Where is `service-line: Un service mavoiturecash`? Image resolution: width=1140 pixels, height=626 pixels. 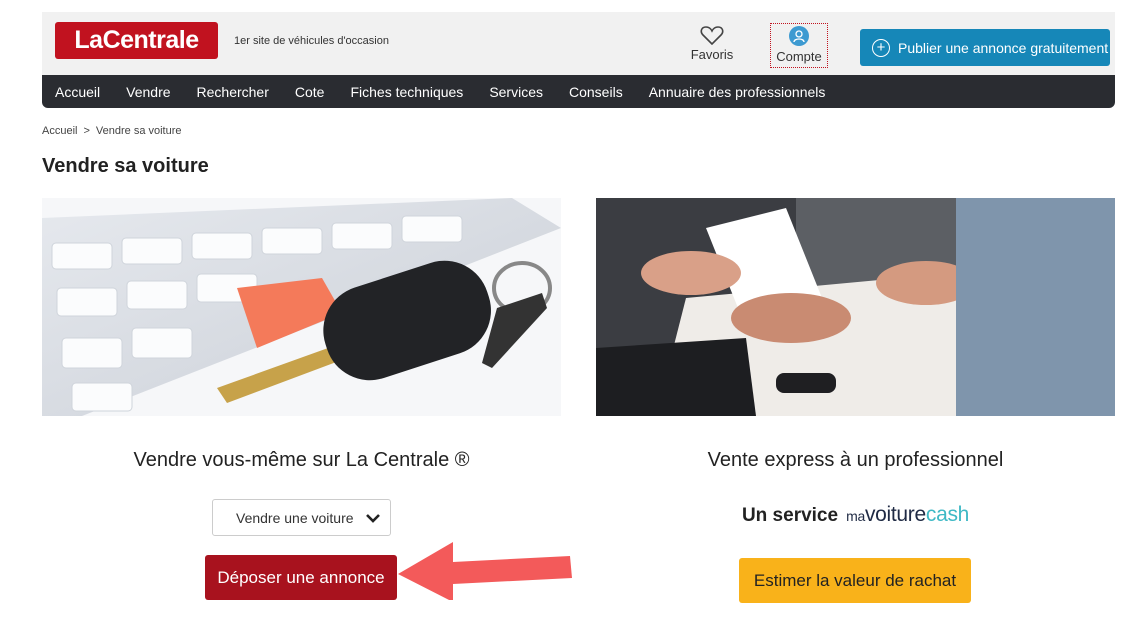 service-line: Un service mavoiturecash is located at coordinates (855, 515).